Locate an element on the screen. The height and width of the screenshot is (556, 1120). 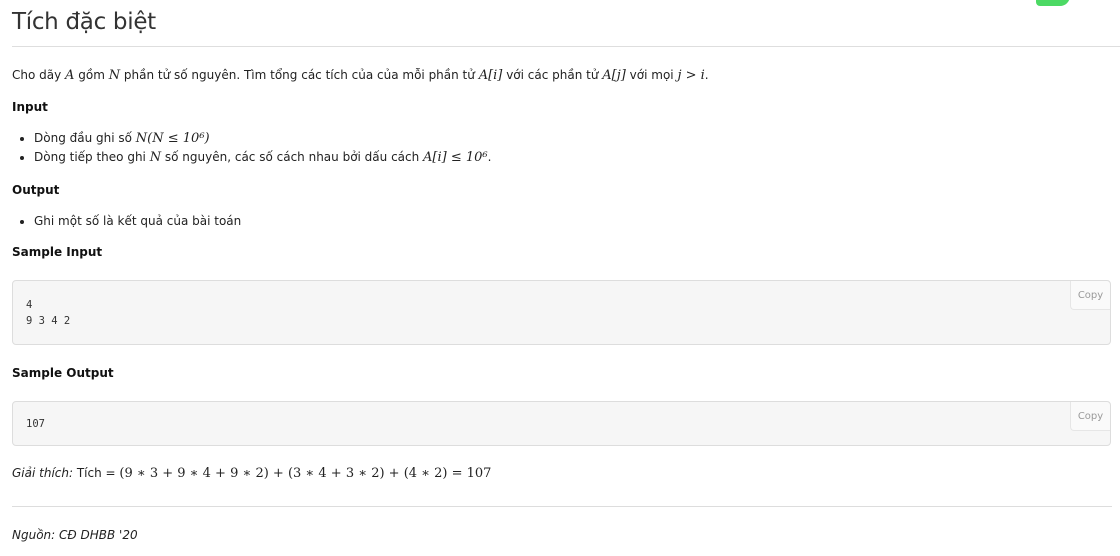
statement-text: gồm is located at coordinates (91, 75).